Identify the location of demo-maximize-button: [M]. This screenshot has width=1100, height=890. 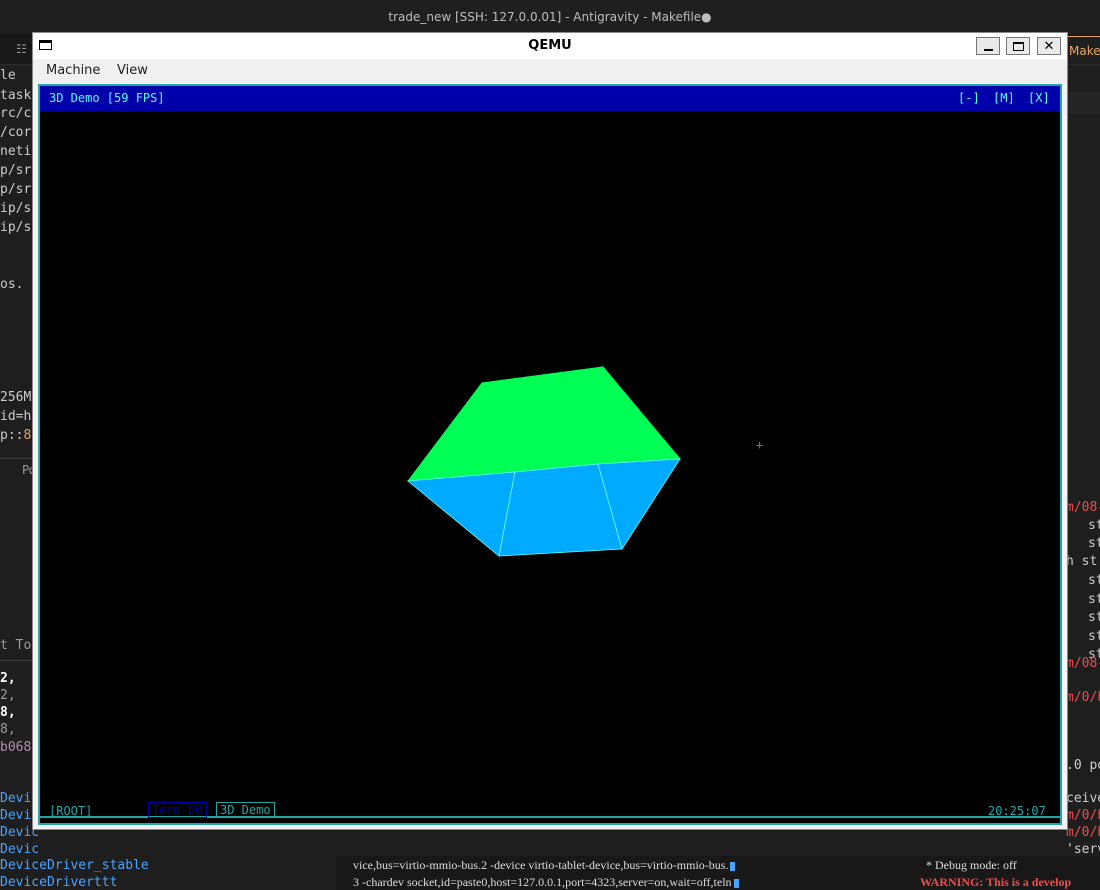
(1004, 98).